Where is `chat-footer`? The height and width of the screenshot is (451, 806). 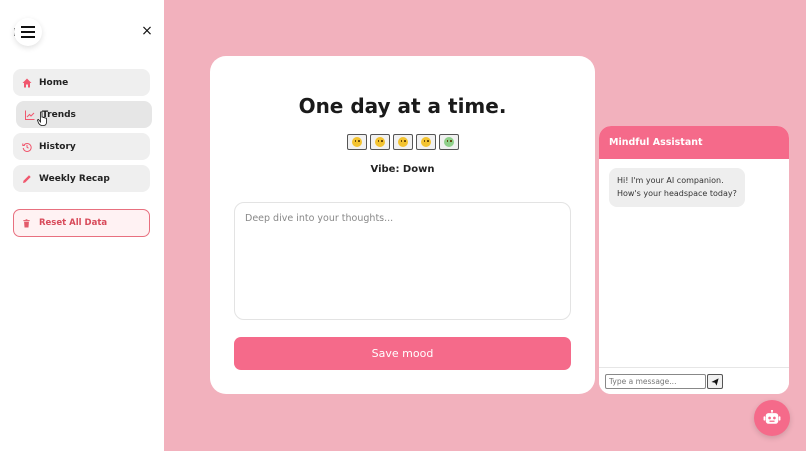
chat-footer is located at coordinates (694, 380).